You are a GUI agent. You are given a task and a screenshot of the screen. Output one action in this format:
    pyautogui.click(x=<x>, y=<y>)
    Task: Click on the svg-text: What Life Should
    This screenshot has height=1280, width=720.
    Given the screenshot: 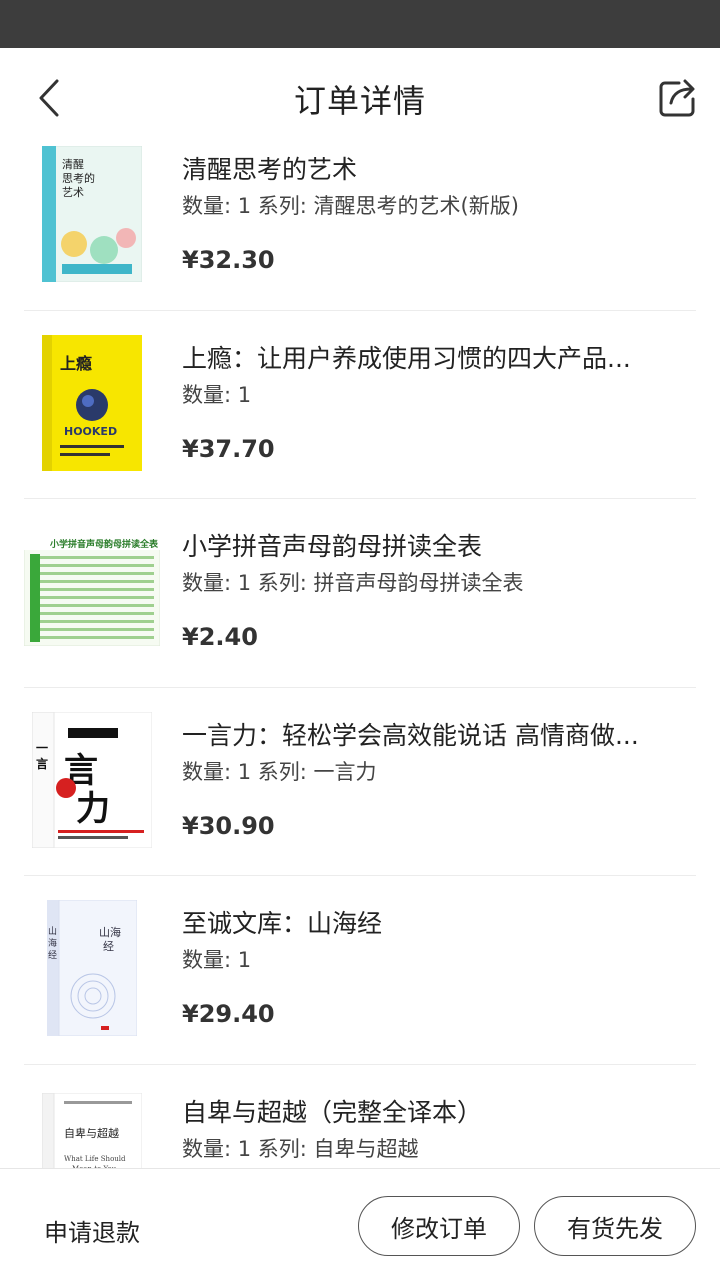 What is the action you would take?
    pyautogui.click(x=95, y=1159)
    